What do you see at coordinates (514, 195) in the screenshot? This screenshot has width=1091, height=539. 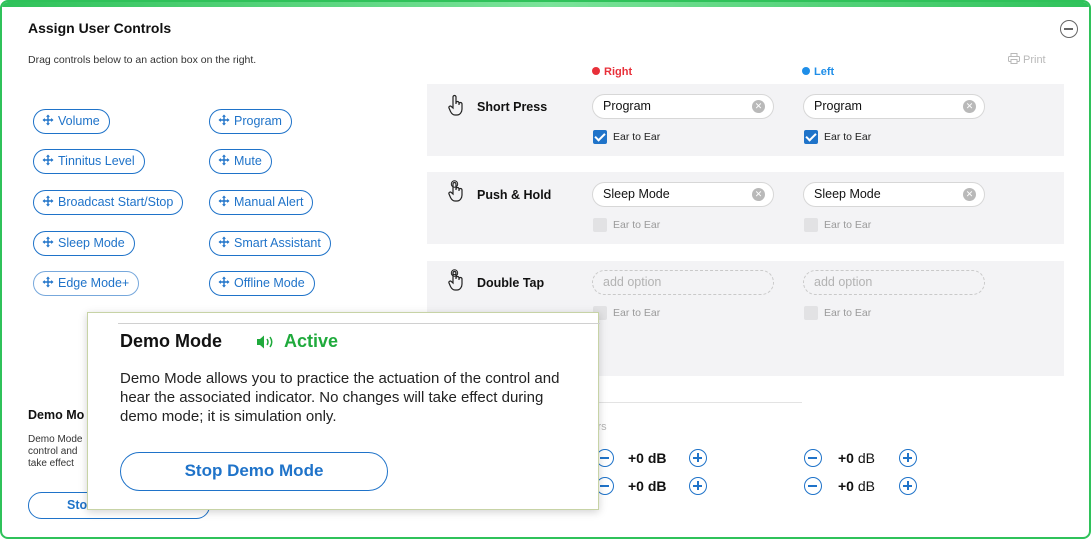 I see `action-name: Push & Hold` at bounding box center [514, 195].